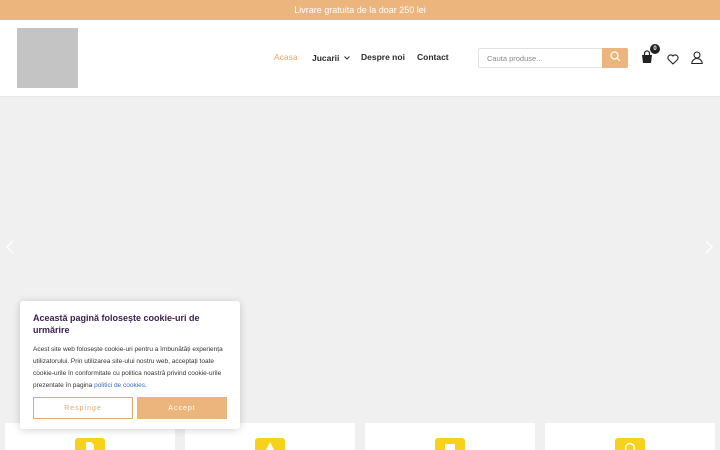 This screenshot has height=450, width=720. Describe the element at coordinates (347, 57) in the screenshot. I see `chevron-down-icon` at that location.